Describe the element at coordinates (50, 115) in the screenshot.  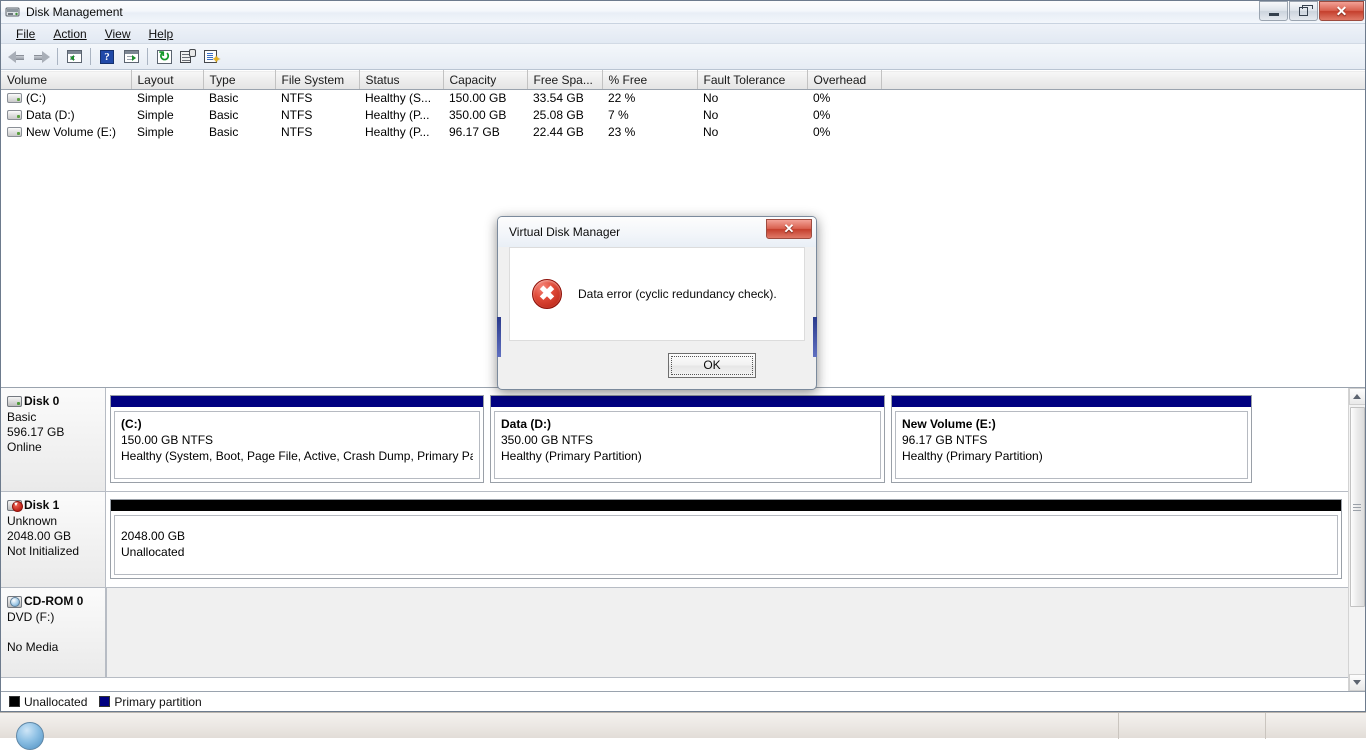
I see `cell-volume-label: Data (D:)` at that location.